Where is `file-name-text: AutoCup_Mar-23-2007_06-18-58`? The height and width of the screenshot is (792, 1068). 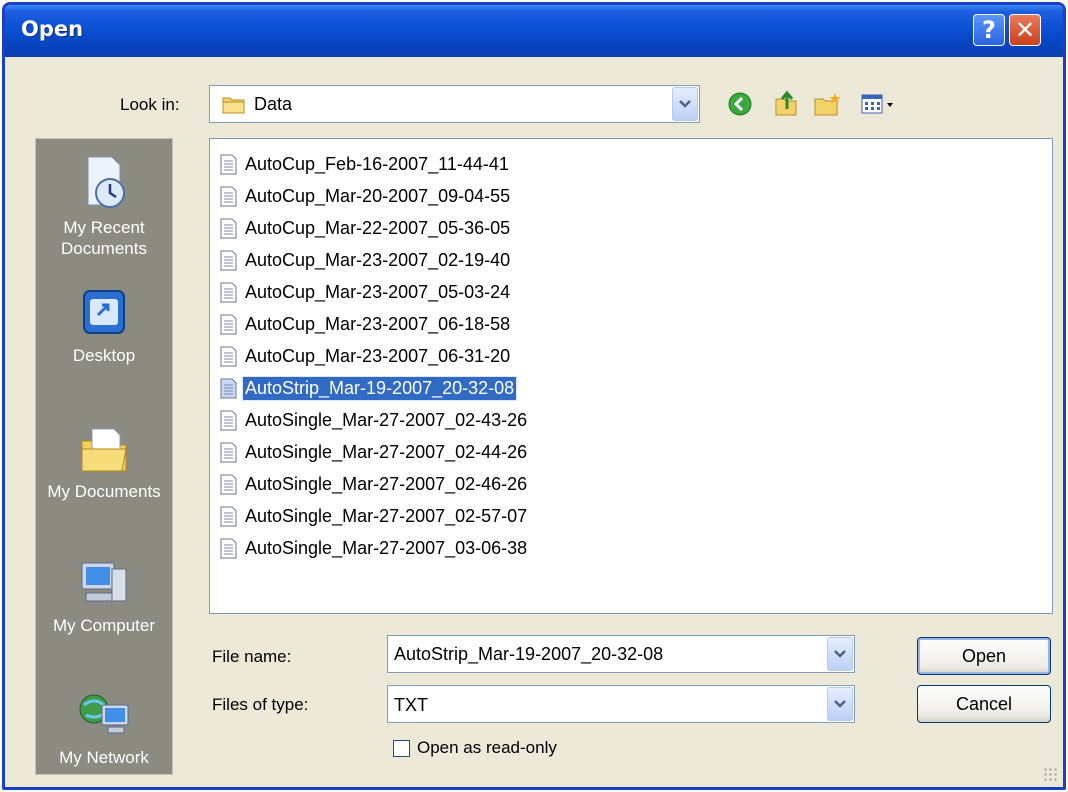
file-name-text: AutoCup_Mar-23-2007_06-18-58 is located at coordinates (378, 323).